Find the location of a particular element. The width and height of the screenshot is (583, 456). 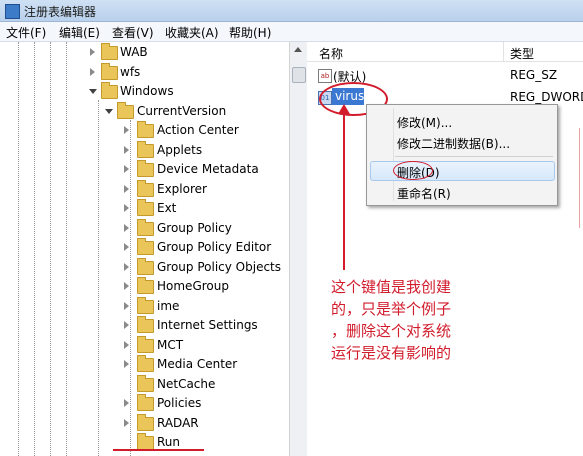

scroll-thumb is located at coordinates (299, 75).